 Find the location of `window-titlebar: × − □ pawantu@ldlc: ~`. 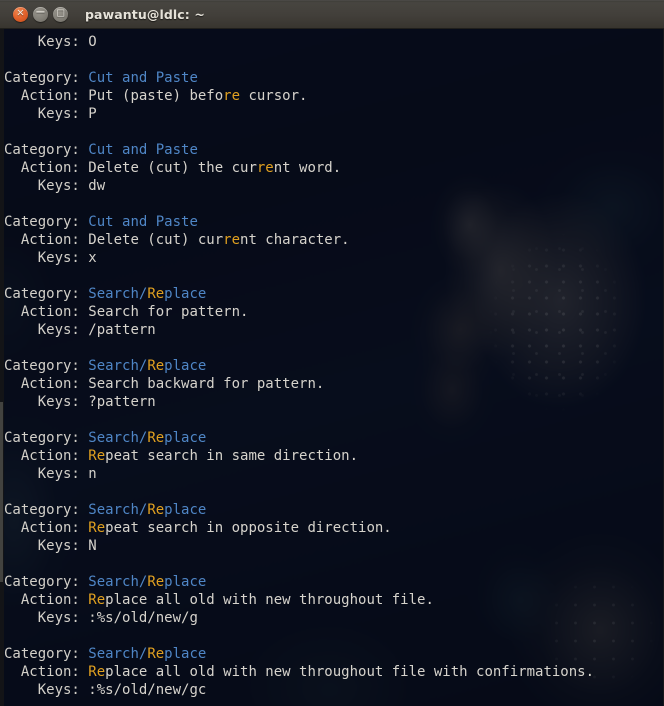

window-titlebar: × − □ pawantu@ldlc: ~ is located at coordinates (332, 14).